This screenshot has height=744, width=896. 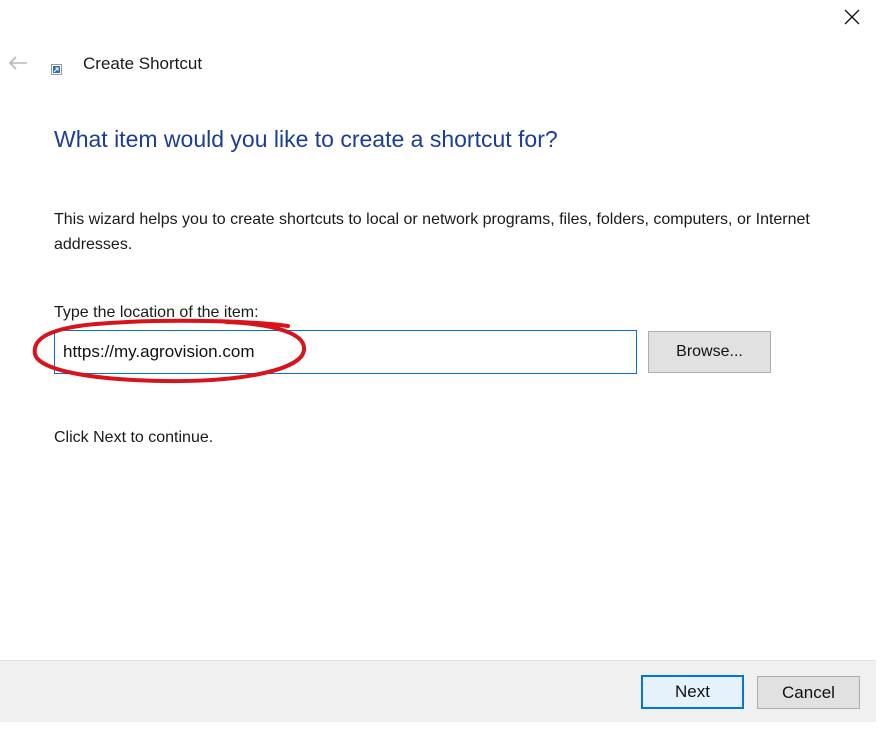 I want to click on close-icon, so click(x=852, y=17).